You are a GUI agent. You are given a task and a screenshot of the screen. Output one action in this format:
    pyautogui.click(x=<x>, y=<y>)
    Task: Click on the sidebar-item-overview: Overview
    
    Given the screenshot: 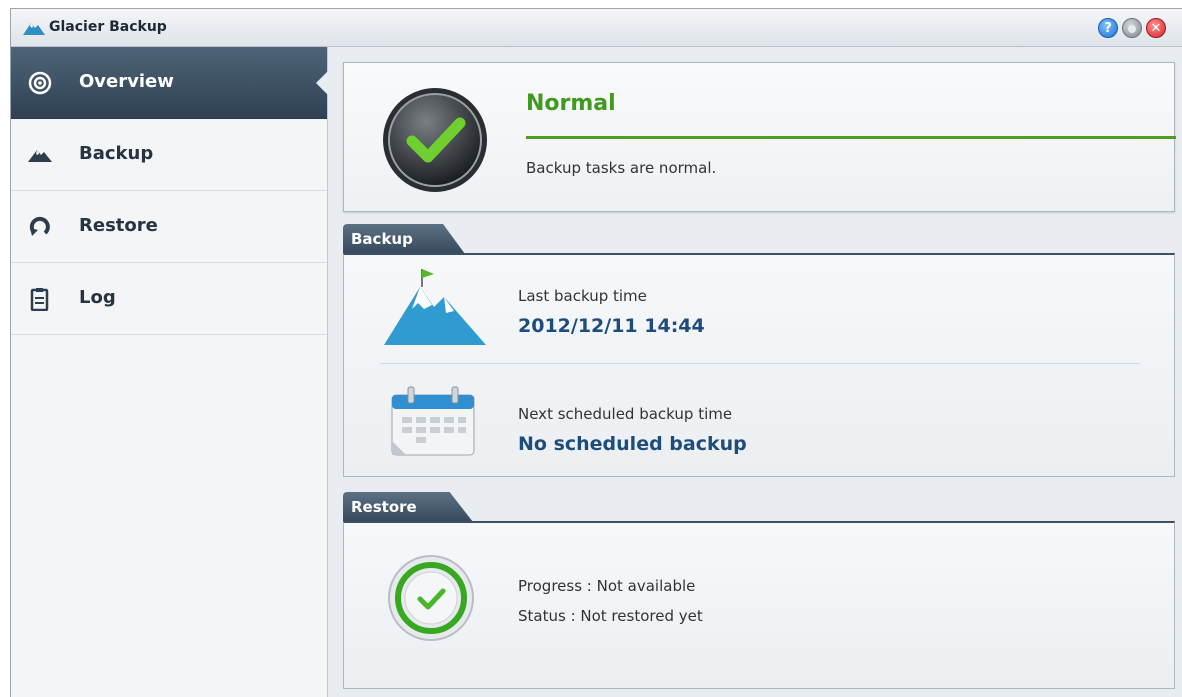 What is the action you would take?
    pyautogui.click(x=169, y=83)
    